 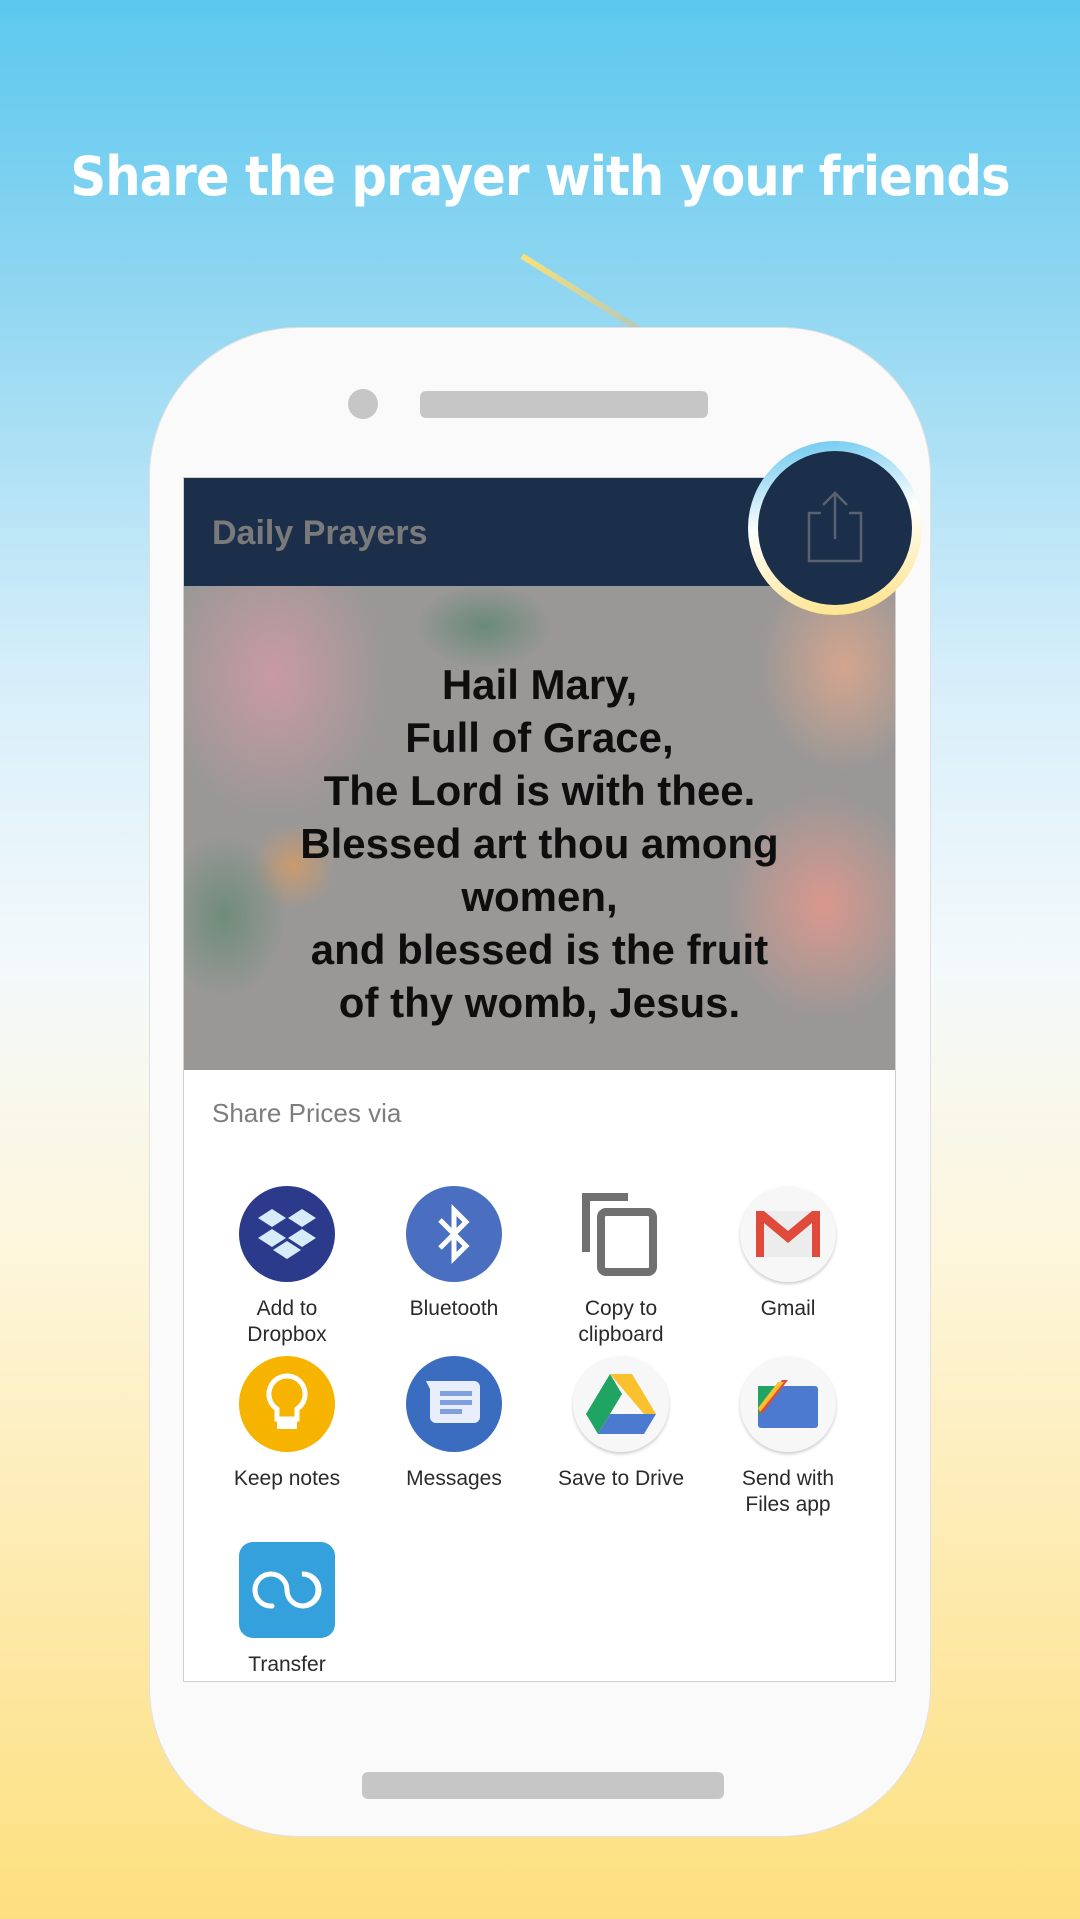 I want to click on share-target-transfer: Transfer data-free, so click(x=287, y=1611).